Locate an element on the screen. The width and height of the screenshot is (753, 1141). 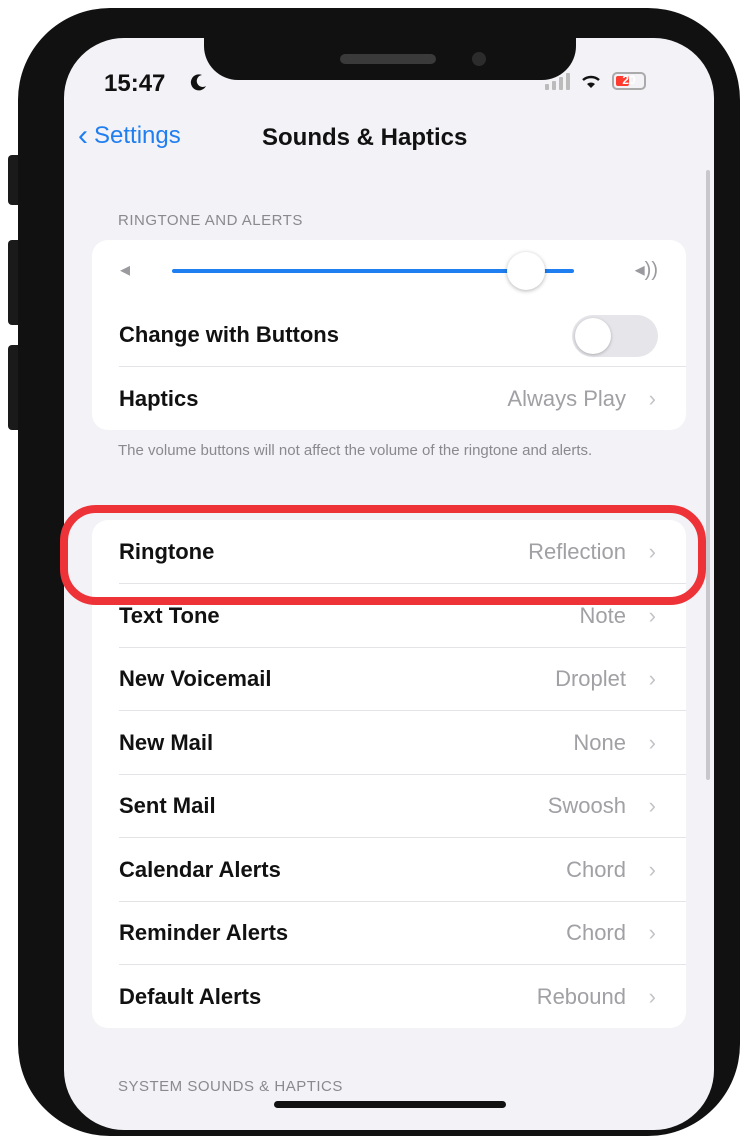
haptics-row: Haptics Always Play › is located at coordinates (389, 399).